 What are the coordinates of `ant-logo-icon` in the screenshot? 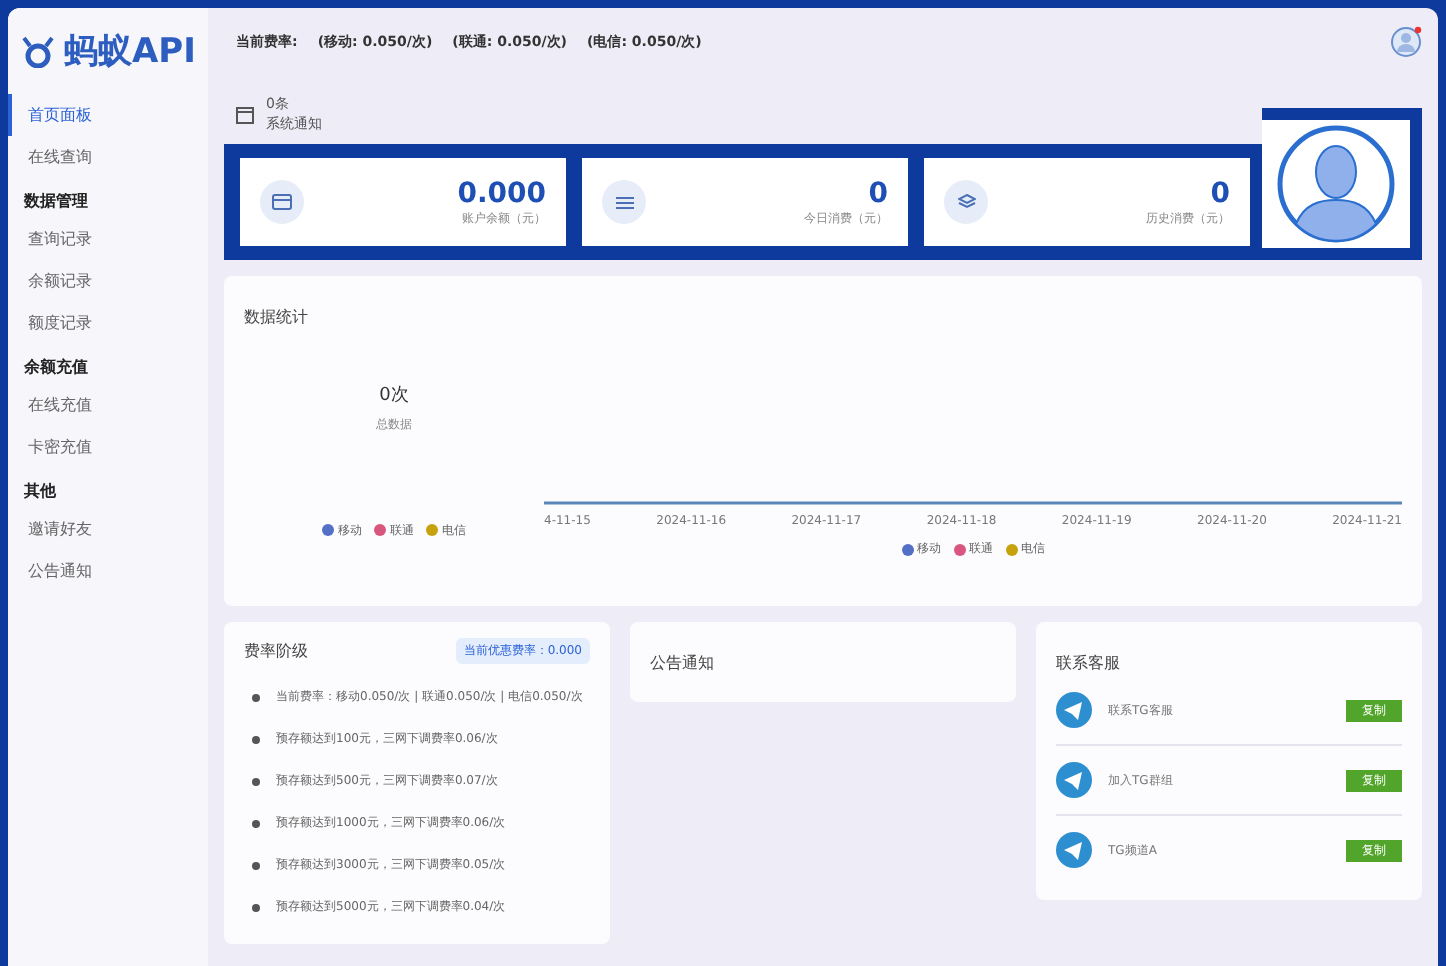 It's located at (38, 51).